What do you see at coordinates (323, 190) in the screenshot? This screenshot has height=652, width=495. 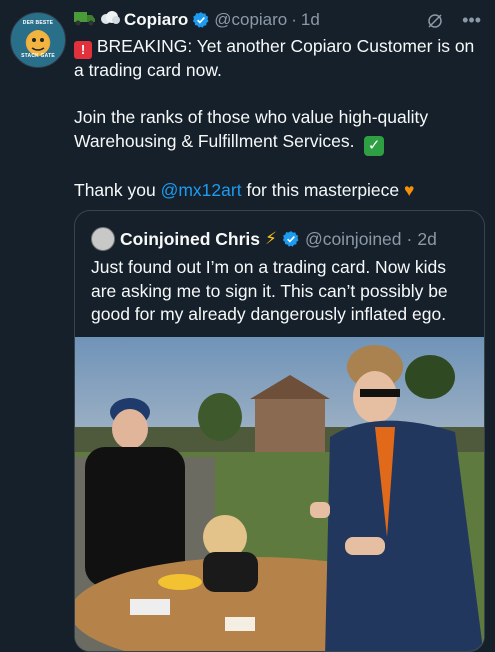 I see `thank-suffix: for this masterpiece` at bounding box center [323, 190].